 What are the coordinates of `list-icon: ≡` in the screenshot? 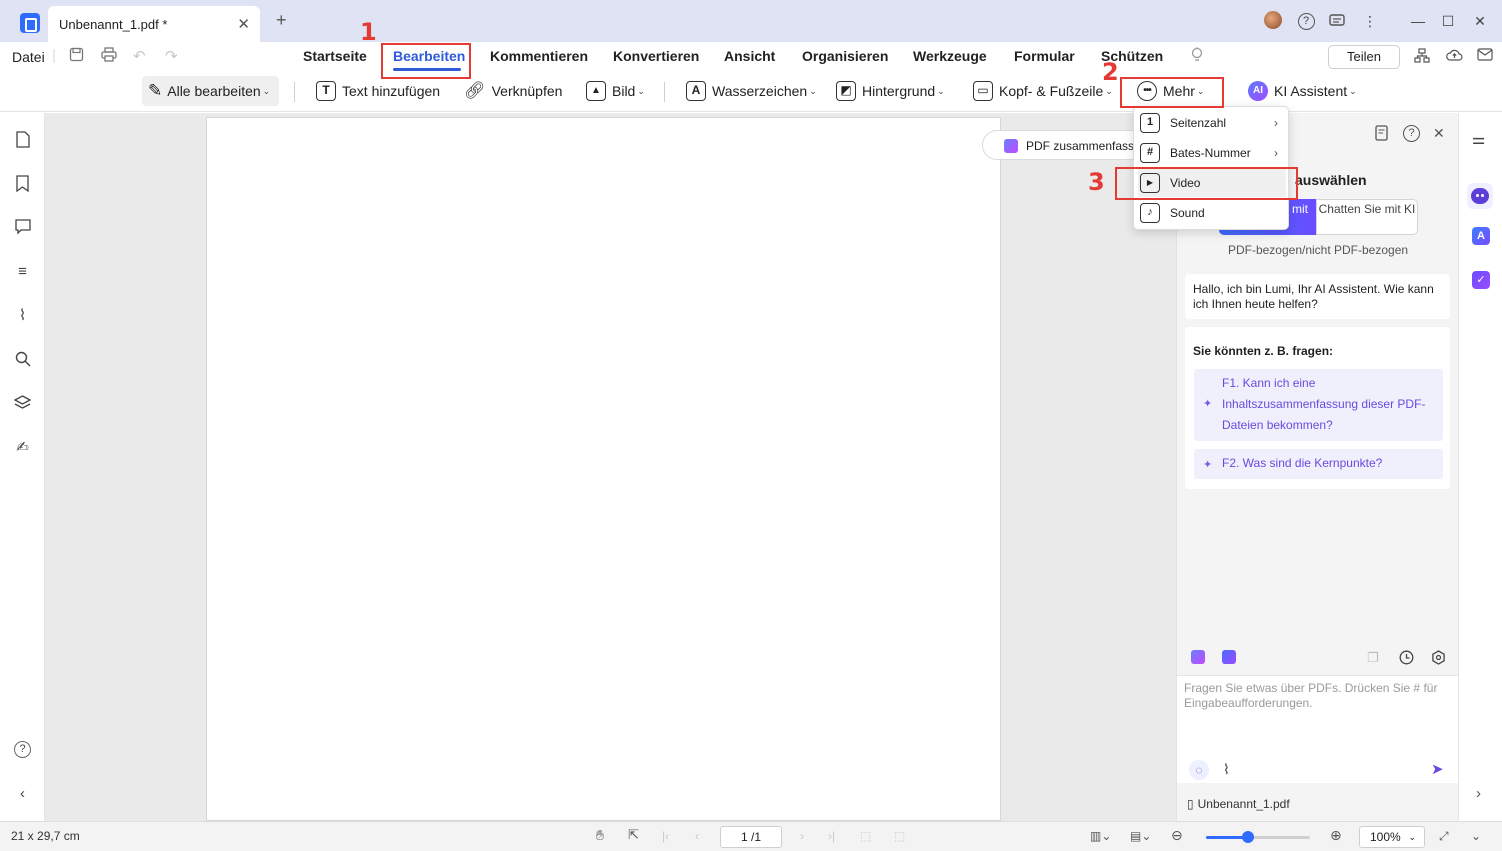 It's located at (22, 271).